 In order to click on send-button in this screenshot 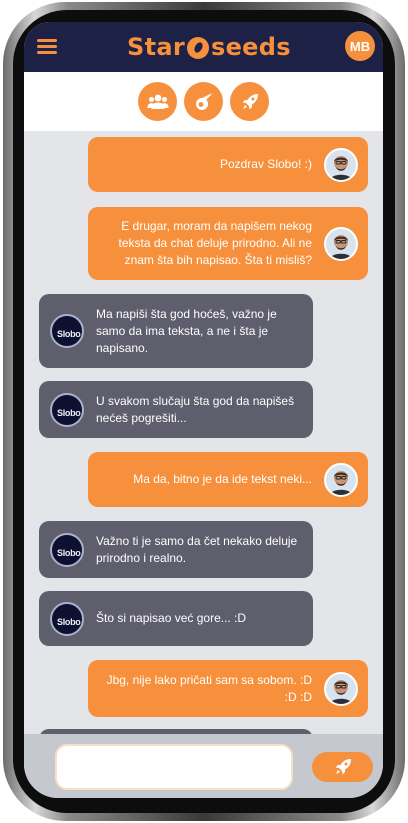, I will do `click(342, 767)`.